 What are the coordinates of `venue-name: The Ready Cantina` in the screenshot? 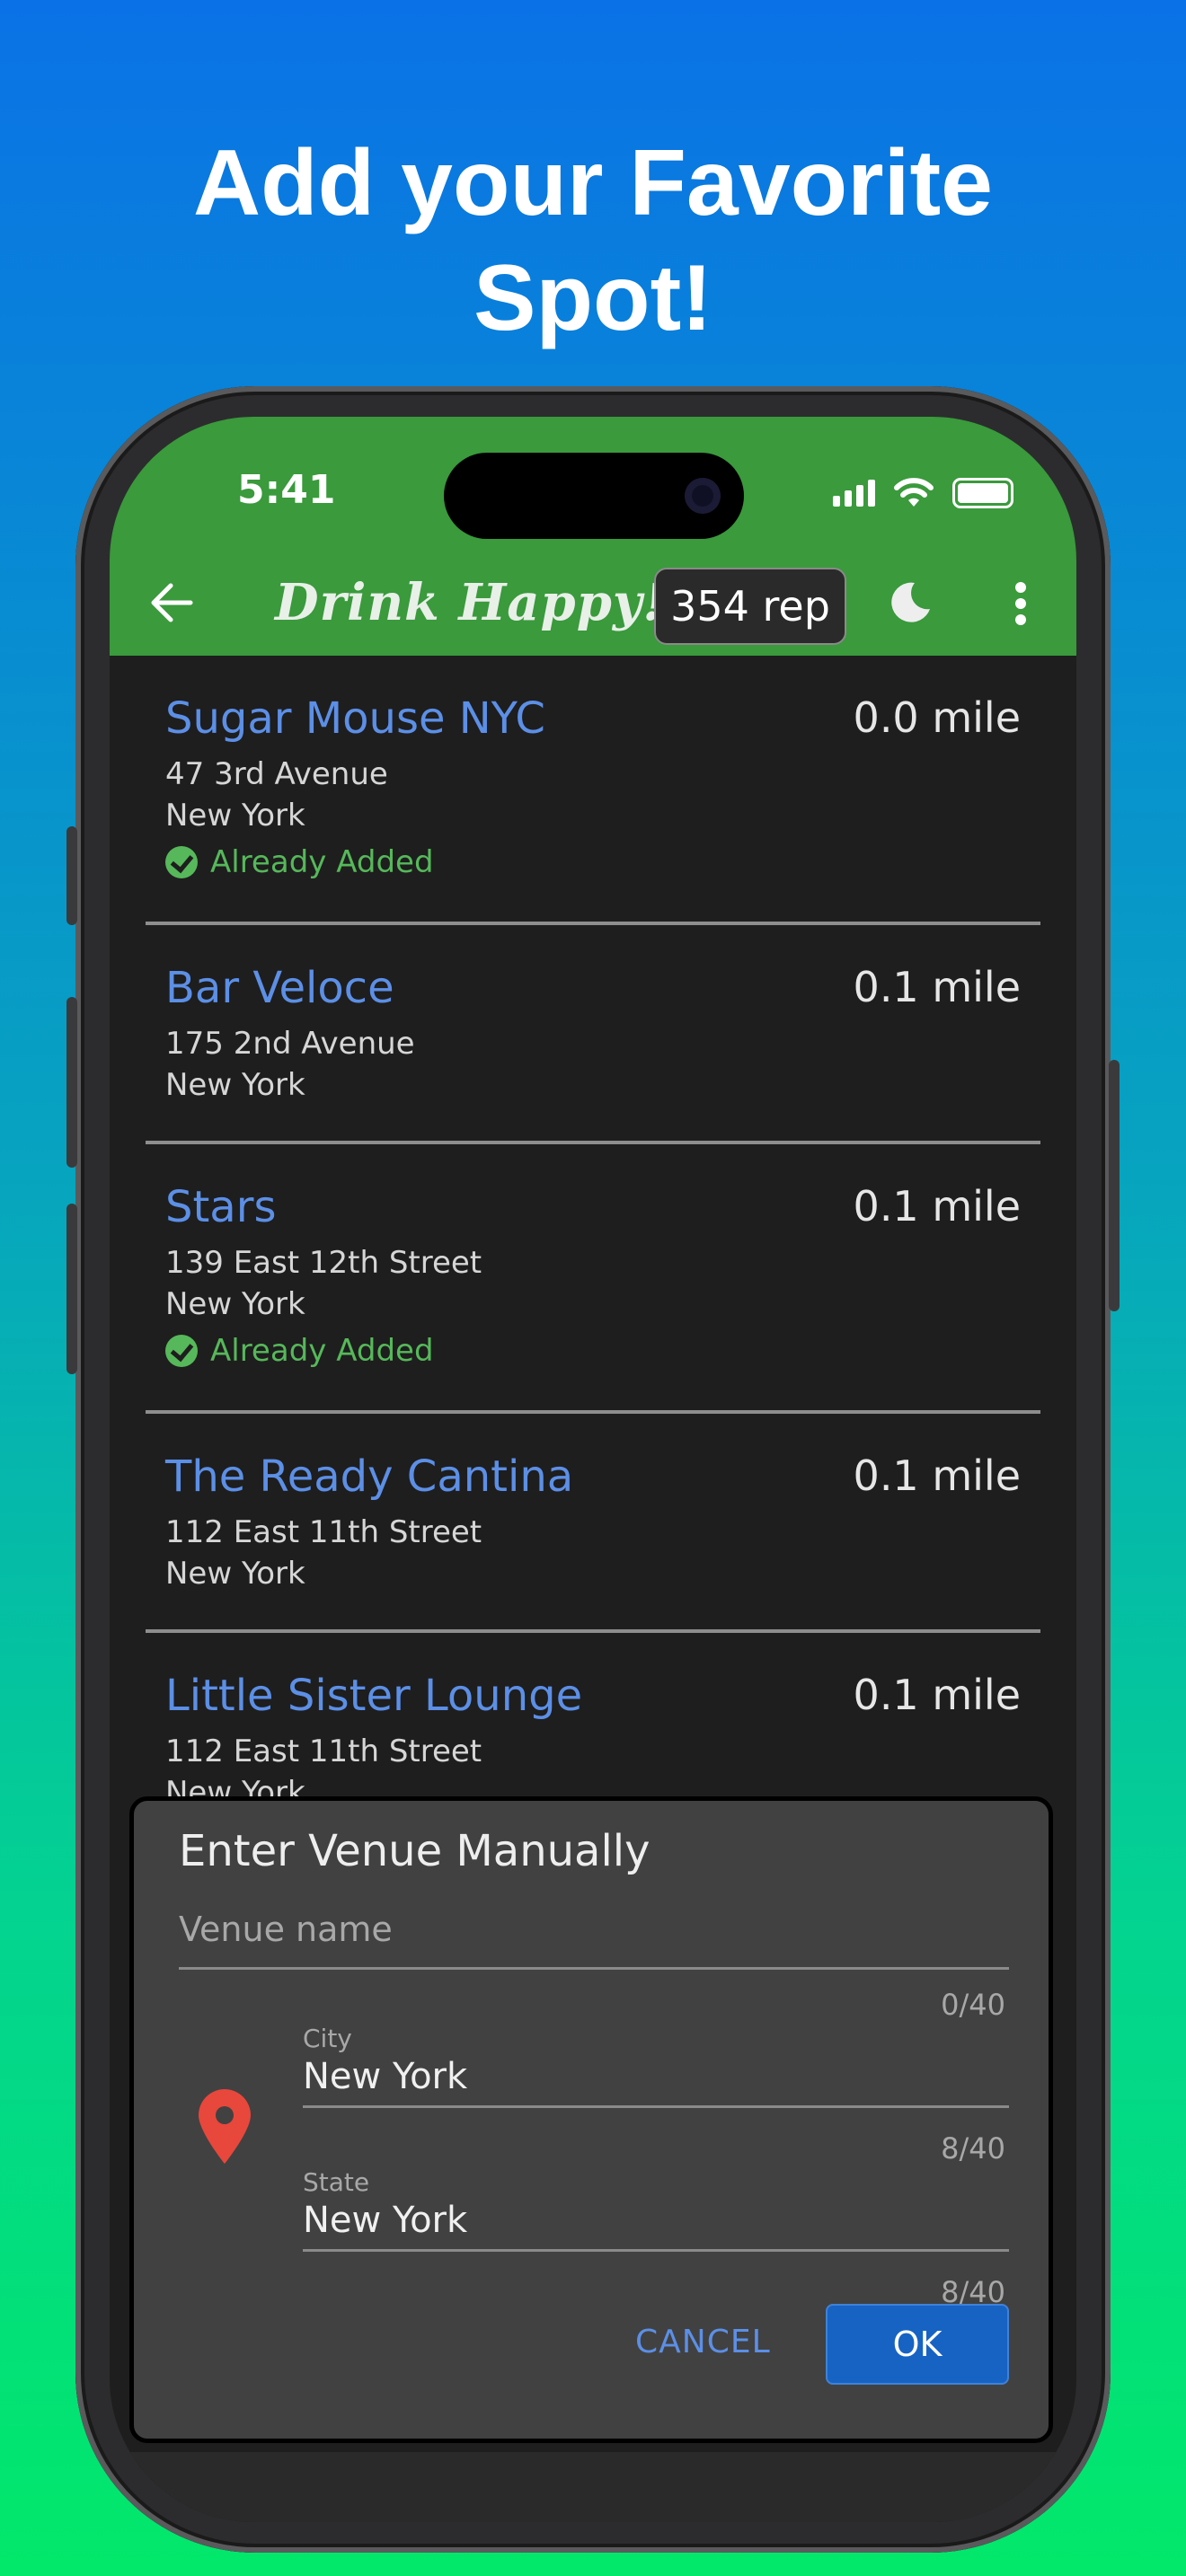 It's located at (369, 1476).